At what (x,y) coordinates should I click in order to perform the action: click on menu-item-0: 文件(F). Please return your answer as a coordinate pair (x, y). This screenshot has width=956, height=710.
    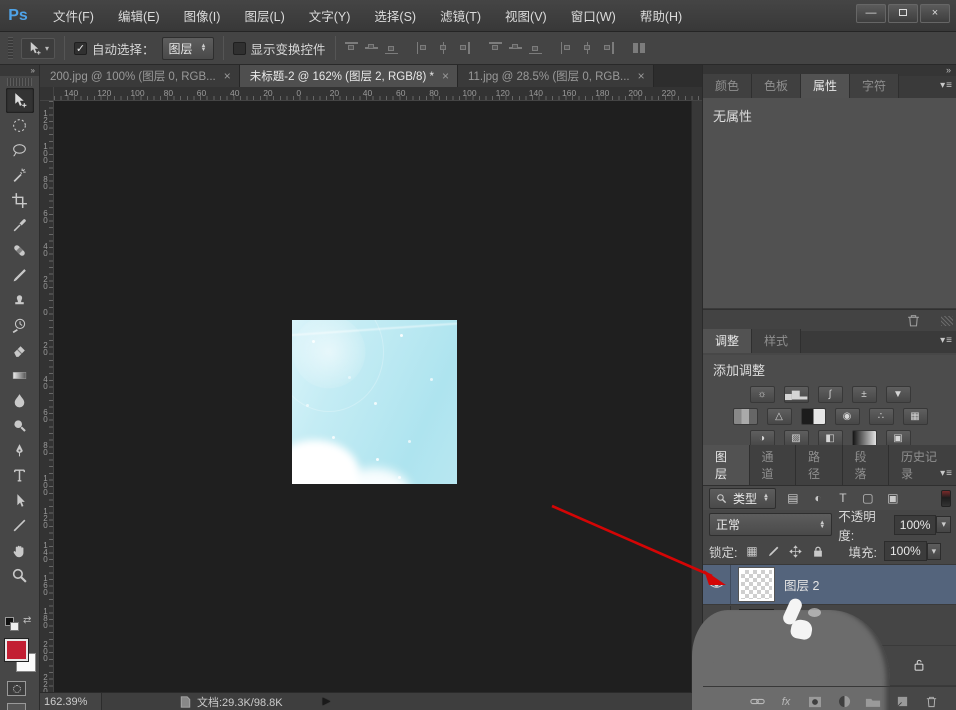
    Looking at the image, I should click on (73, 15).